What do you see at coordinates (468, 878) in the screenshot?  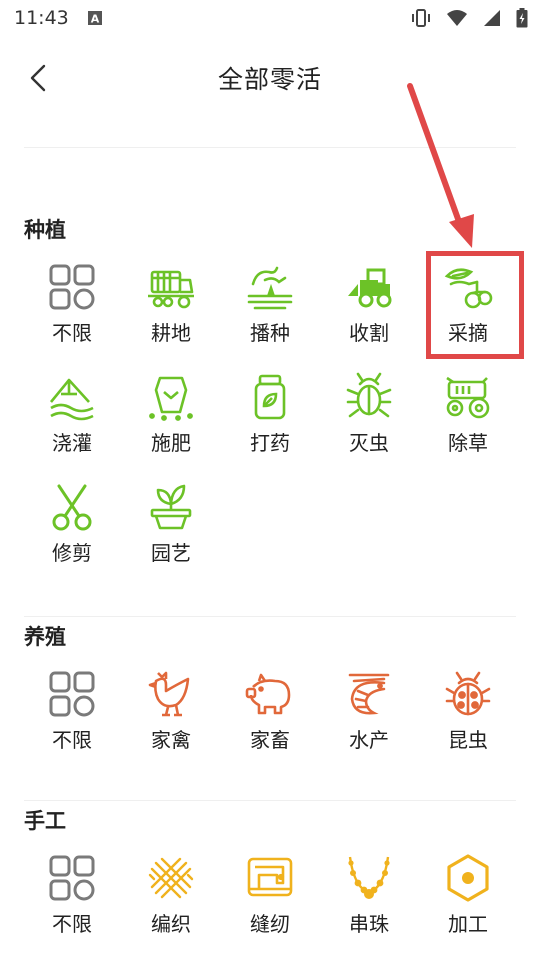 I see `hex-nut-icon` at bounding box center [468, 878].